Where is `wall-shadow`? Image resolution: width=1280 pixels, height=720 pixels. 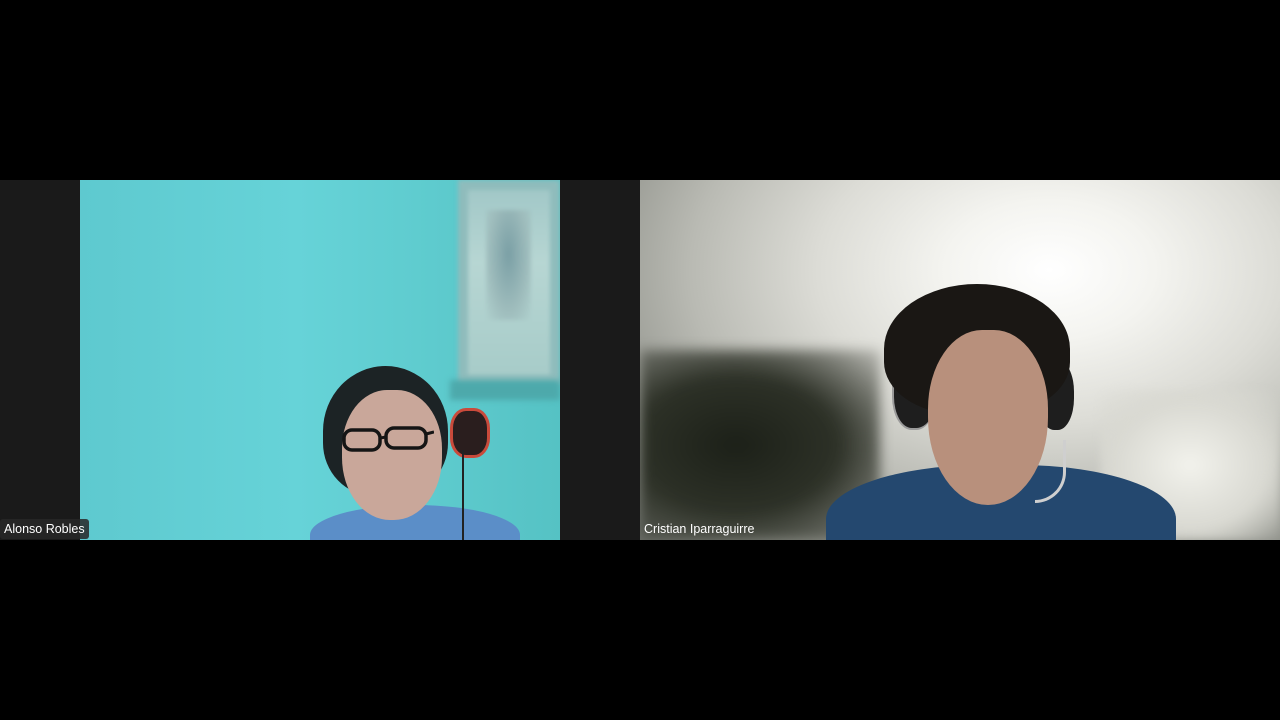
wall-shadow is located at coordinates (505, 390).